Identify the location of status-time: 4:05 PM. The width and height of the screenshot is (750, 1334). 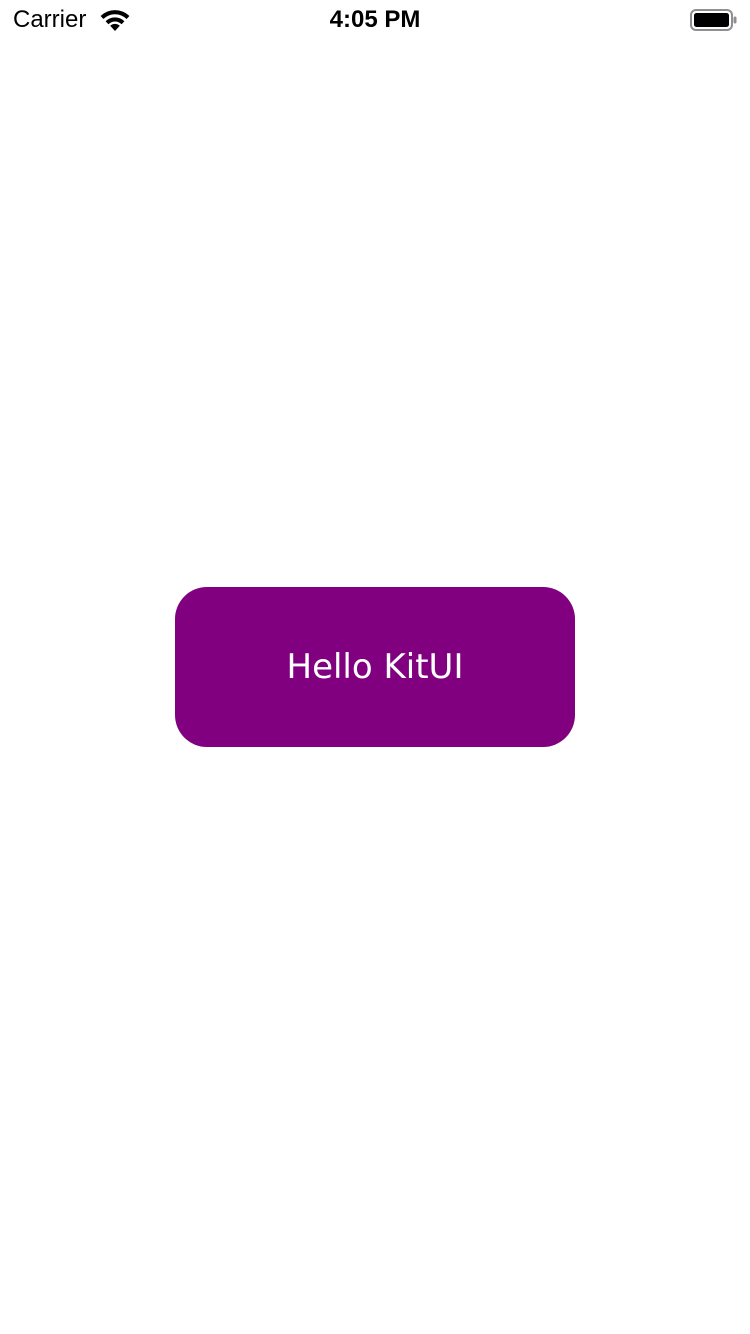
(375, 19).